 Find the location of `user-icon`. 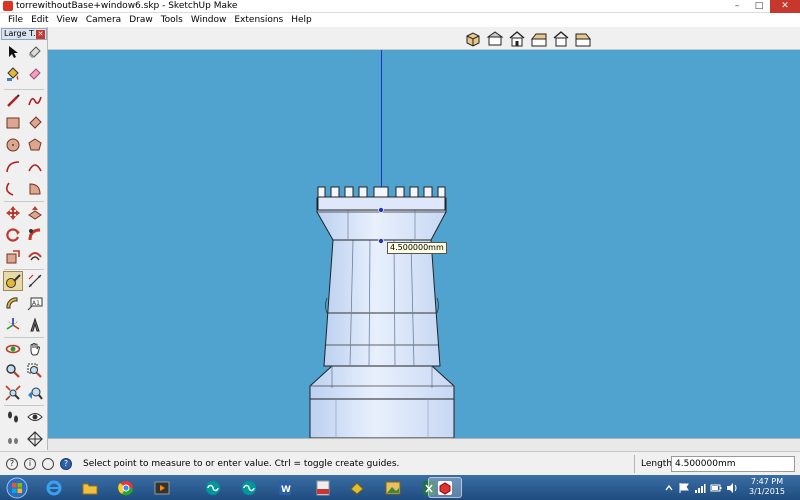

user-icon is located at coordinates (48, 464).